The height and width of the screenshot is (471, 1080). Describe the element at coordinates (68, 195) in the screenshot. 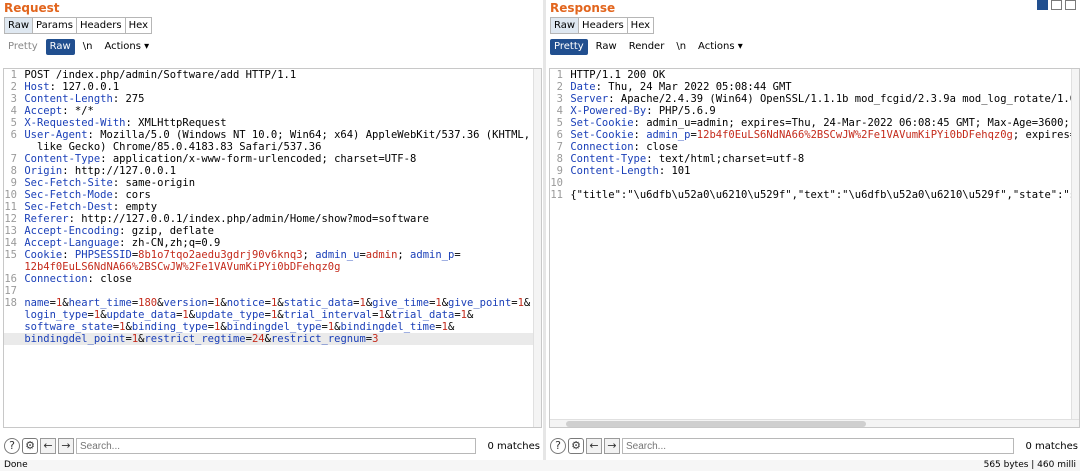

I see `header-name: Sec-Fetch-Mode` at that location.